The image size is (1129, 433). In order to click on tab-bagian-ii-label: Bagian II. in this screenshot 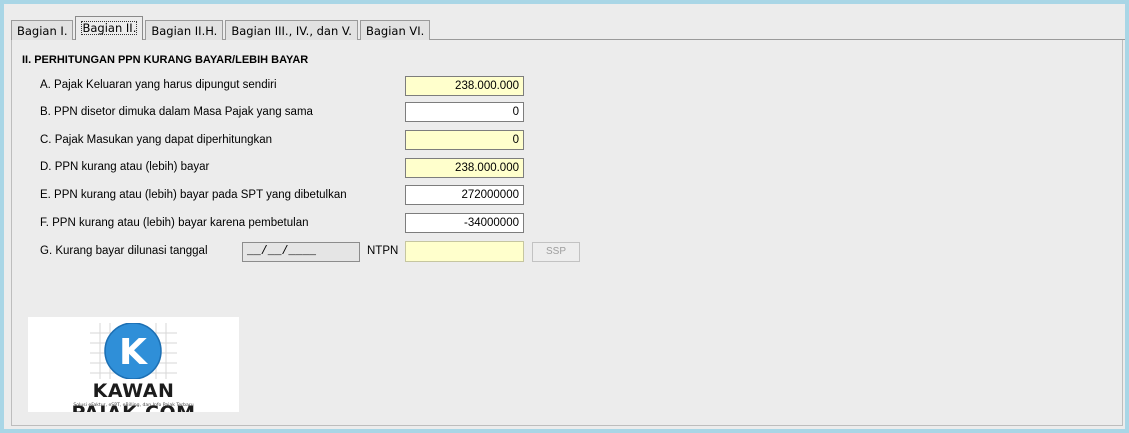, I will do `click(109, 28)`.